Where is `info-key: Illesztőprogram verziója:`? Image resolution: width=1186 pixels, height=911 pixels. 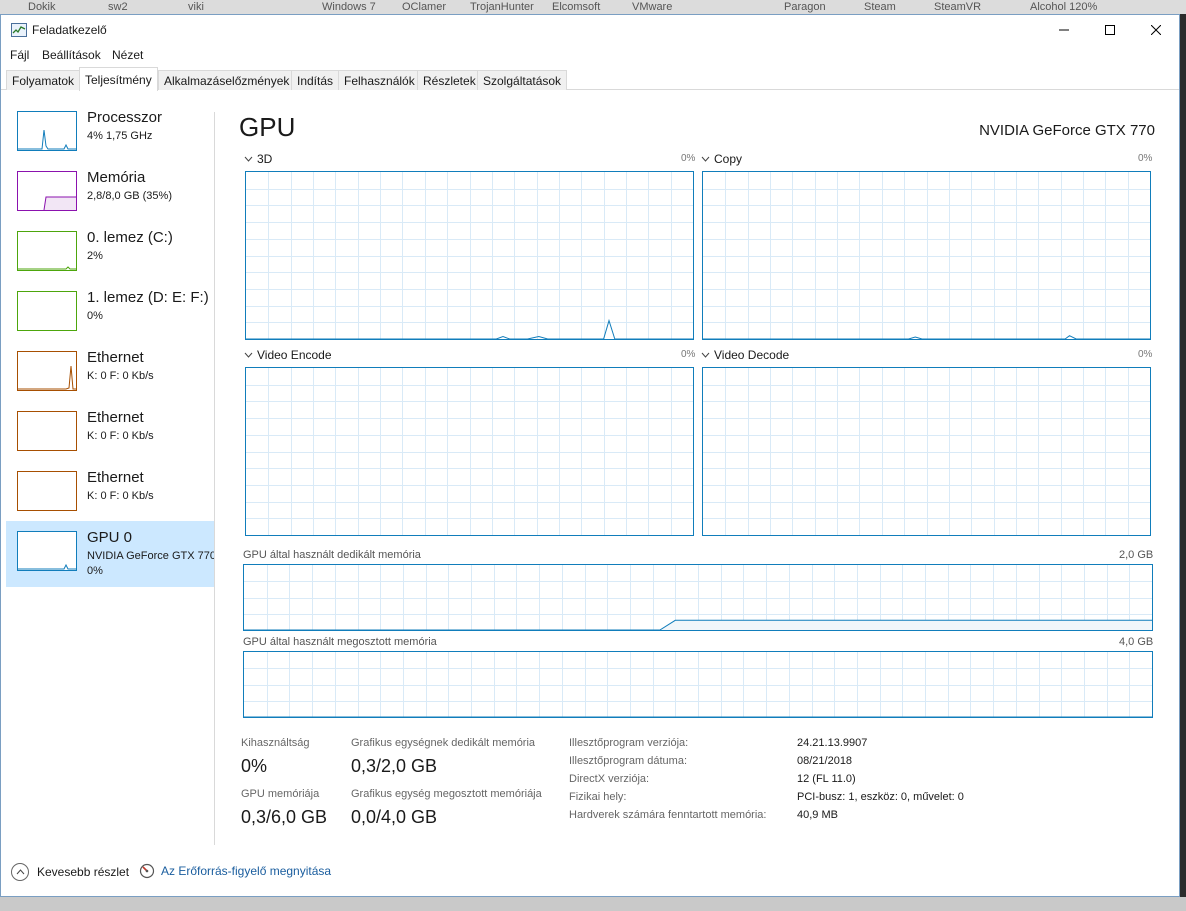 info-key: Illesztőprogram verziója: is located at coordinates (629, 743).